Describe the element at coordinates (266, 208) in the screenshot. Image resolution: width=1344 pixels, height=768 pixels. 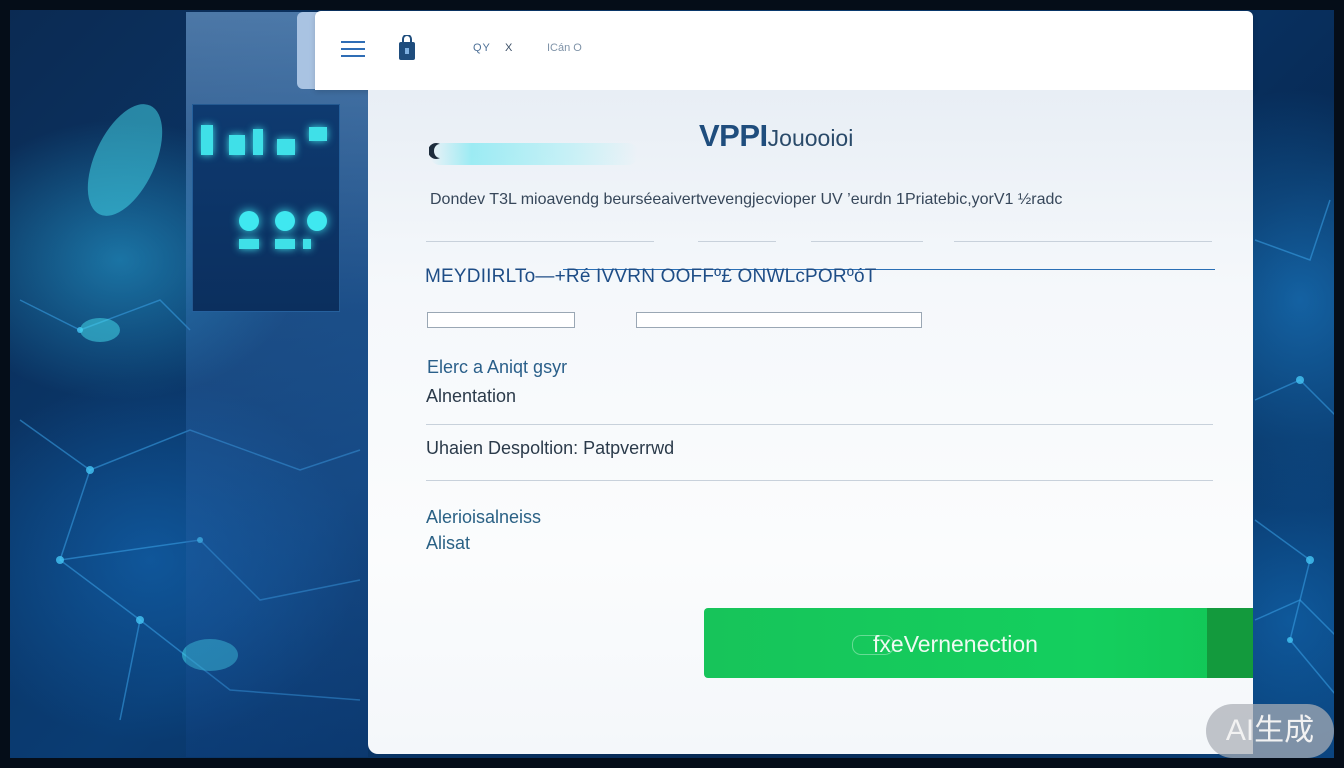
I see `circuit-panel-decoration` at that location.